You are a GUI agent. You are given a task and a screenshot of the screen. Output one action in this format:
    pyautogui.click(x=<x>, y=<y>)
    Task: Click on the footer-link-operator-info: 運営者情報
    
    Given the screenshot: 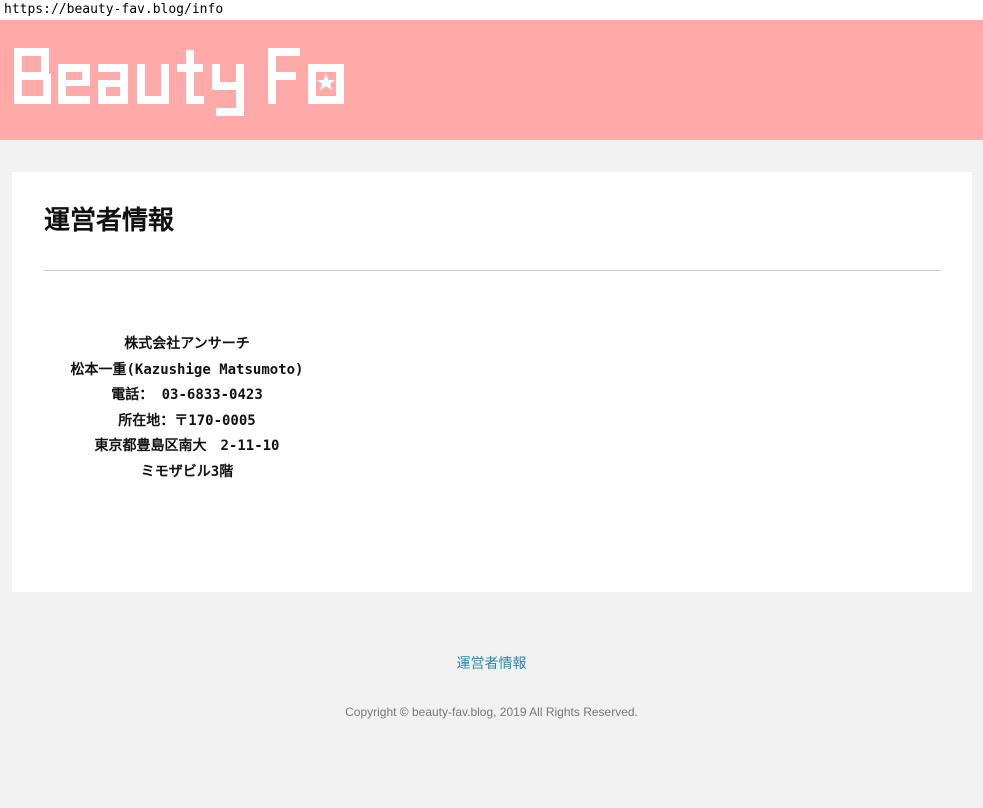 What is the action you would take?
    pyautogui.click(x=491, y=664)
    